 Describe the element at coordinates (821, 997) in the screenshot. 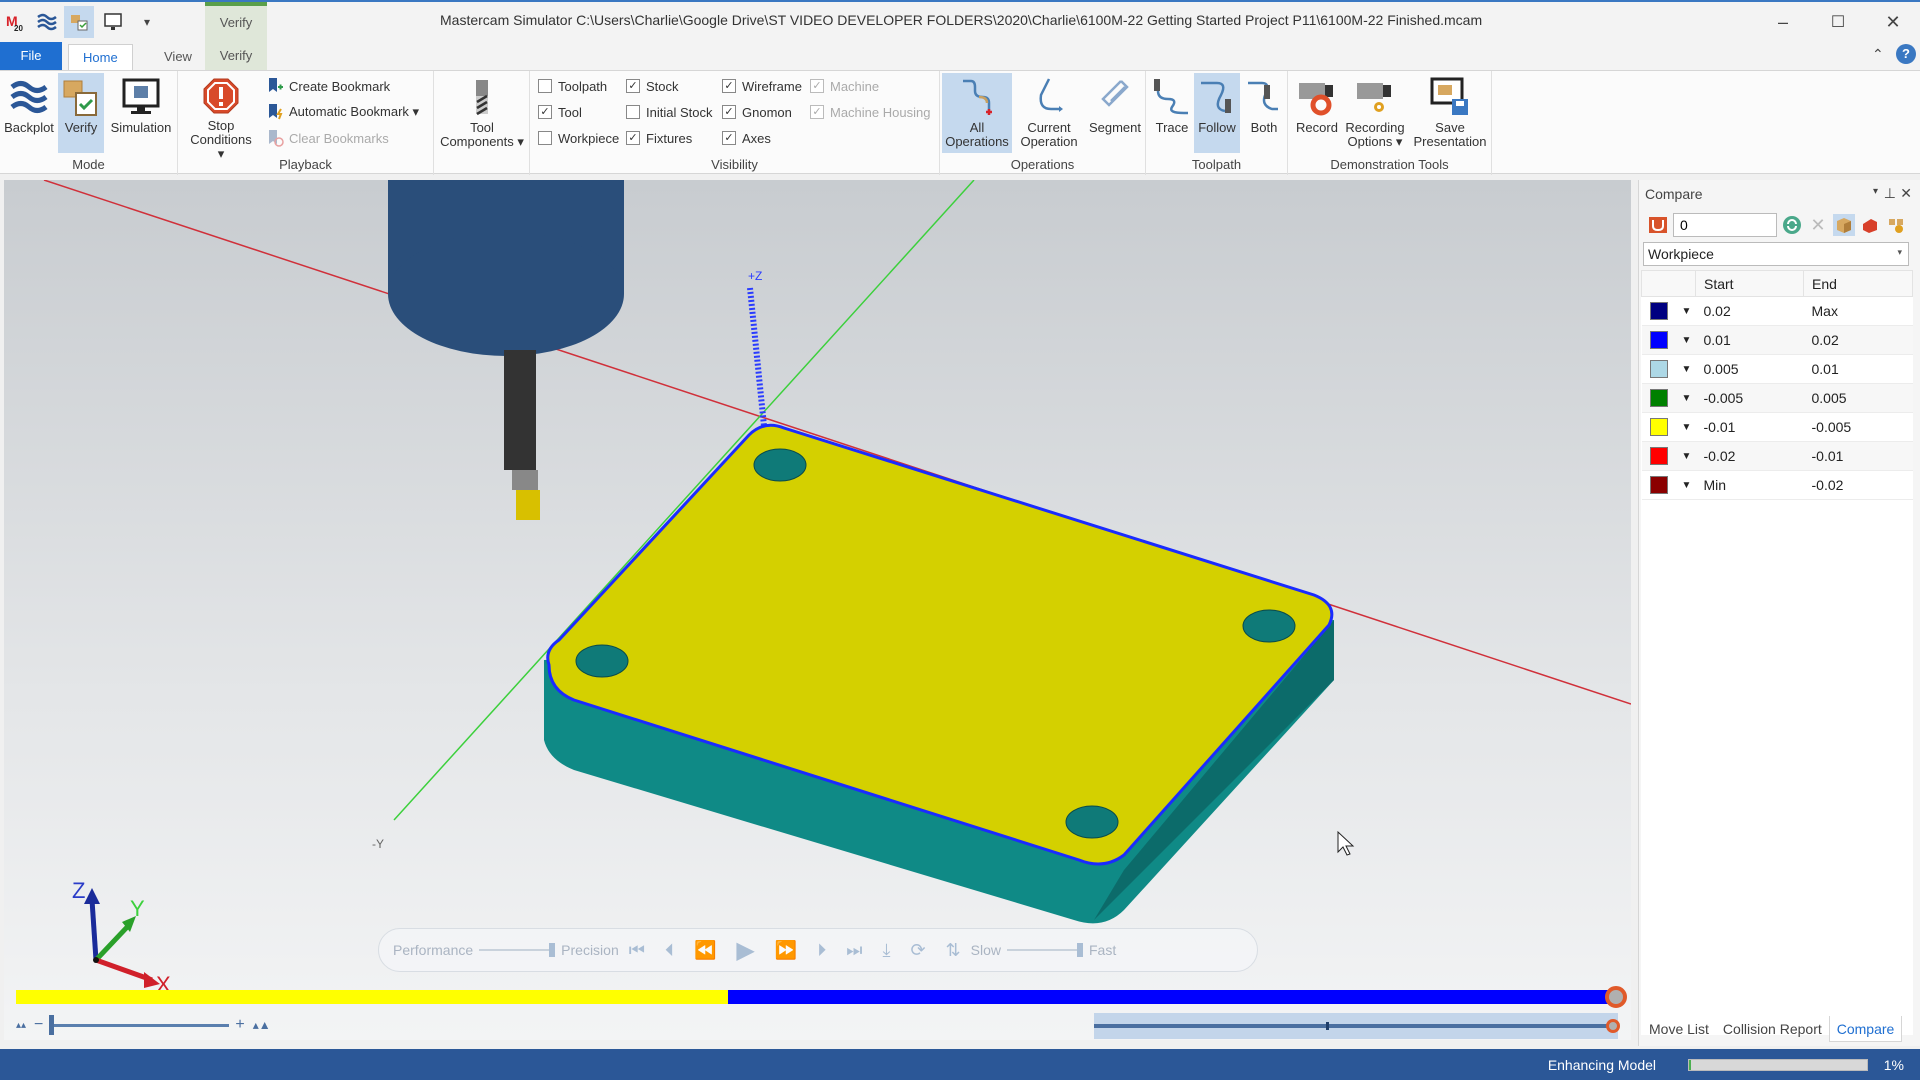

I see `playback-progress-bar` at that location.